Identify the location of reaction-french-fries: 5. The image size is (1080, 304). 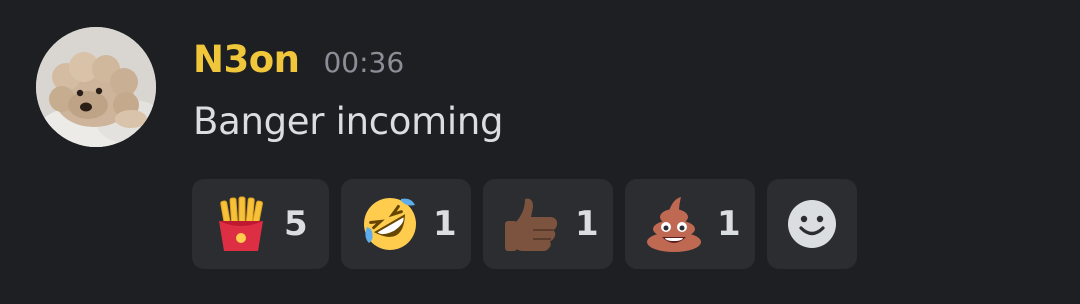
(260, 224).